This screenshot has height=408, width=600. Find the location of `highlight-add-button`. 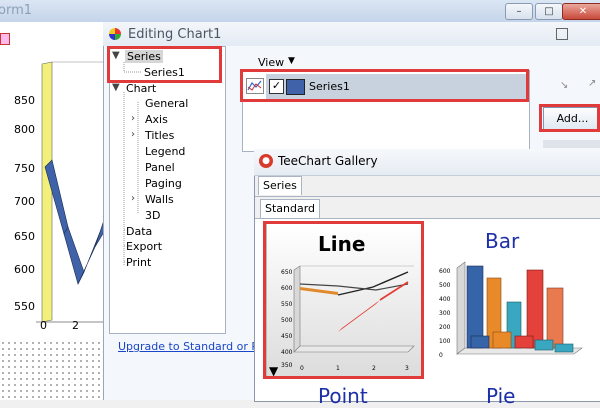

highlight-add-button is located at coordinates (569, 118).